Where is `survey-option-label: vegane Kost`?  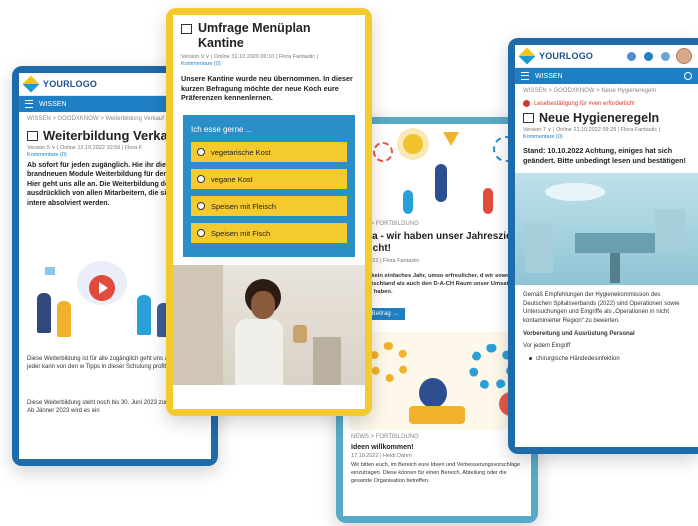
survey-option-label: vegane Kost is located at coordinates (232, 179).